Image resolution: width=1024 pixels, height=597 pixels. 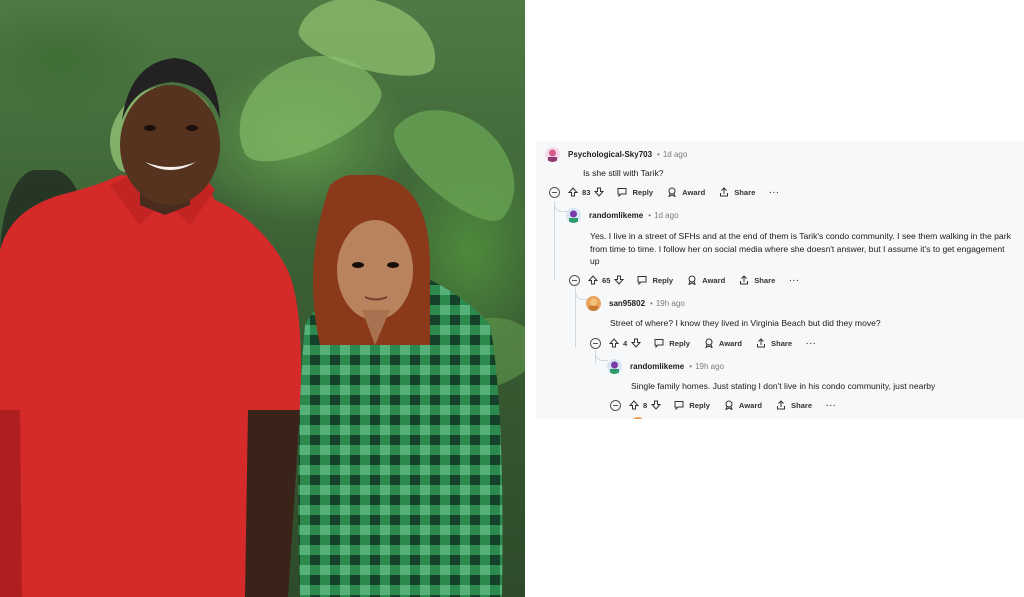 What do you see at coordinates (610, 154) in the screenshot?
I see `username: Psychological-Sky703` at bounding box center [610, 154].